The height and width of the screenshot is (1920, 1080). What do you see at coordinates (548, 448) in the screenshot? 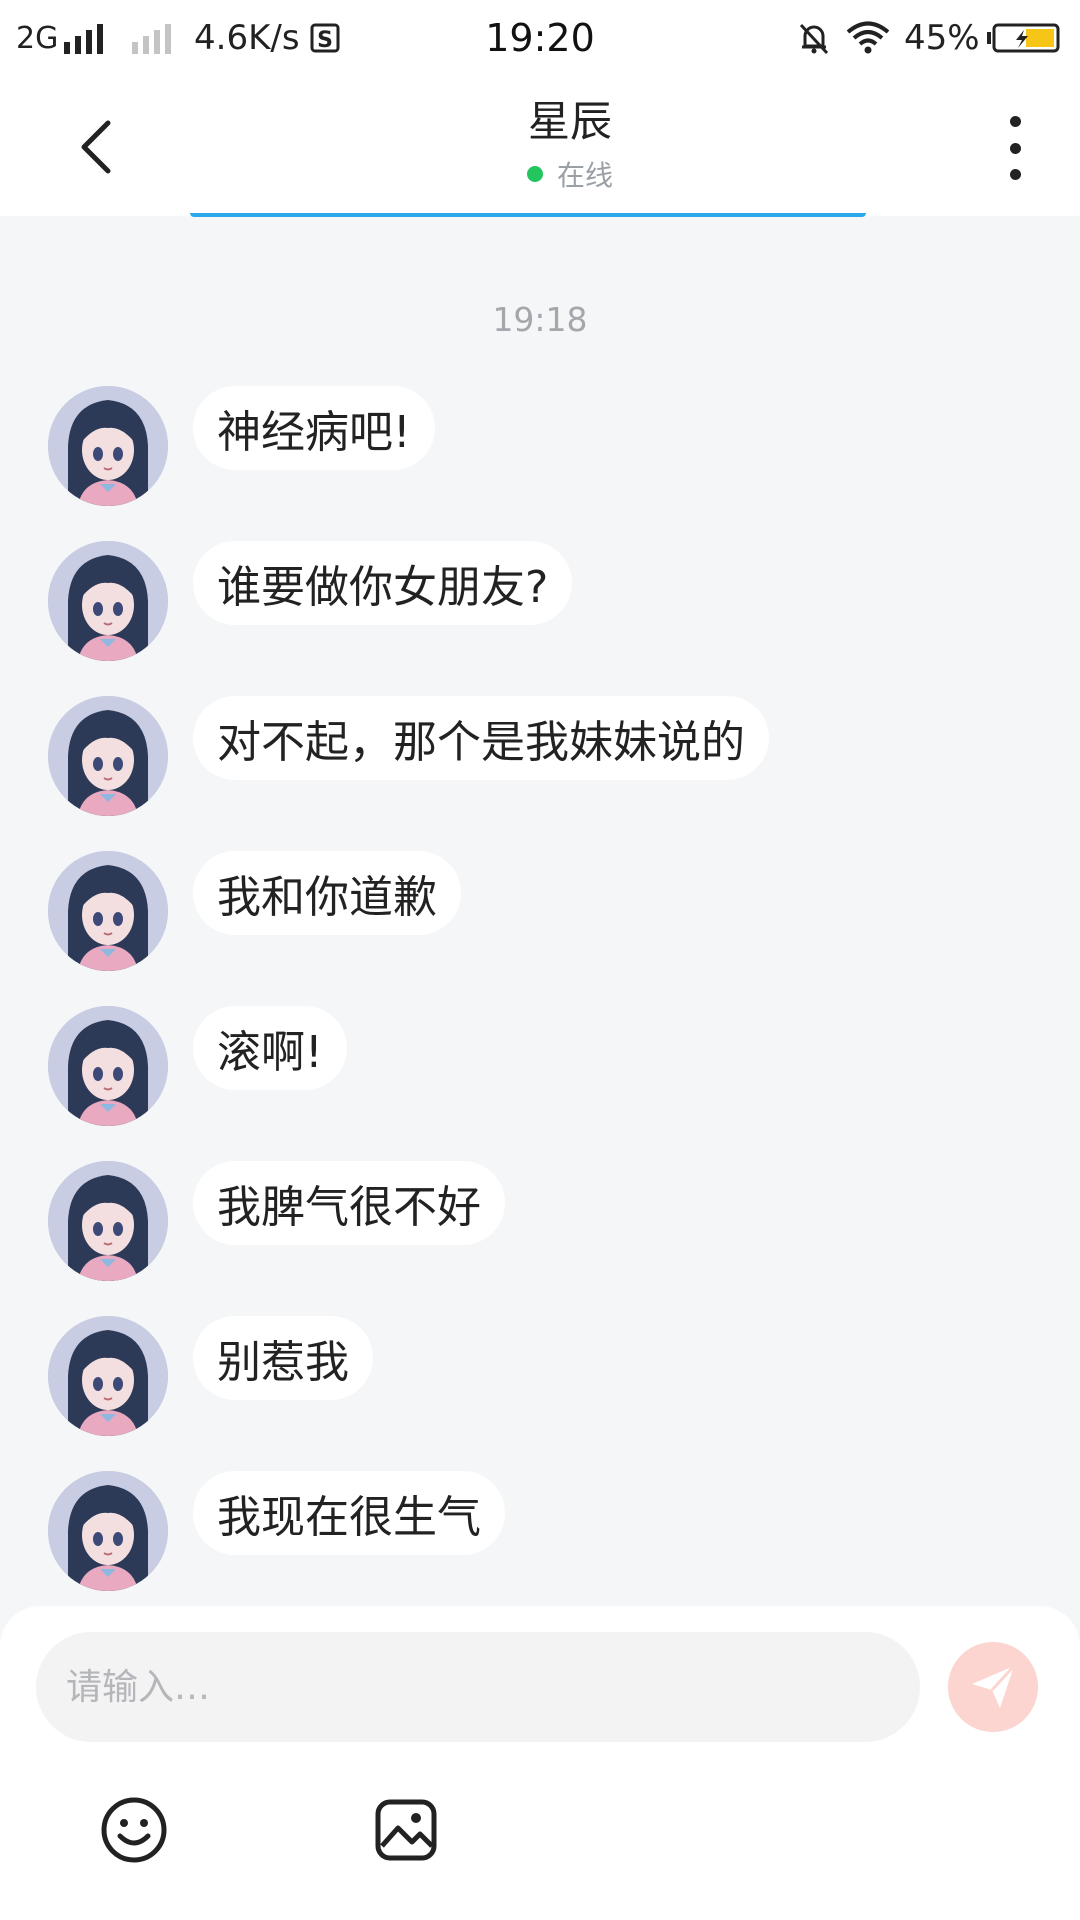
I see `message-row: 神经病吧!` at bounding box center [548, 448].